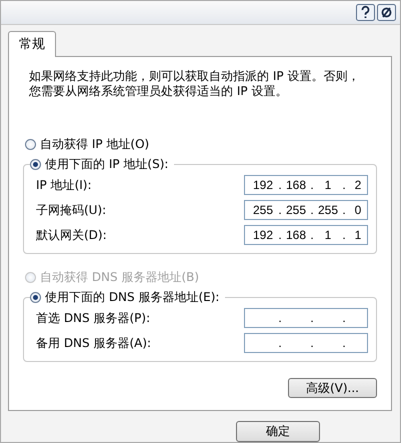 This screenshot has width=401, height=443. Describe the element at coordinates (306, 235) in the screenshot. I see `ip-address-field: 192 . 168 . 1 . 1` at that location.